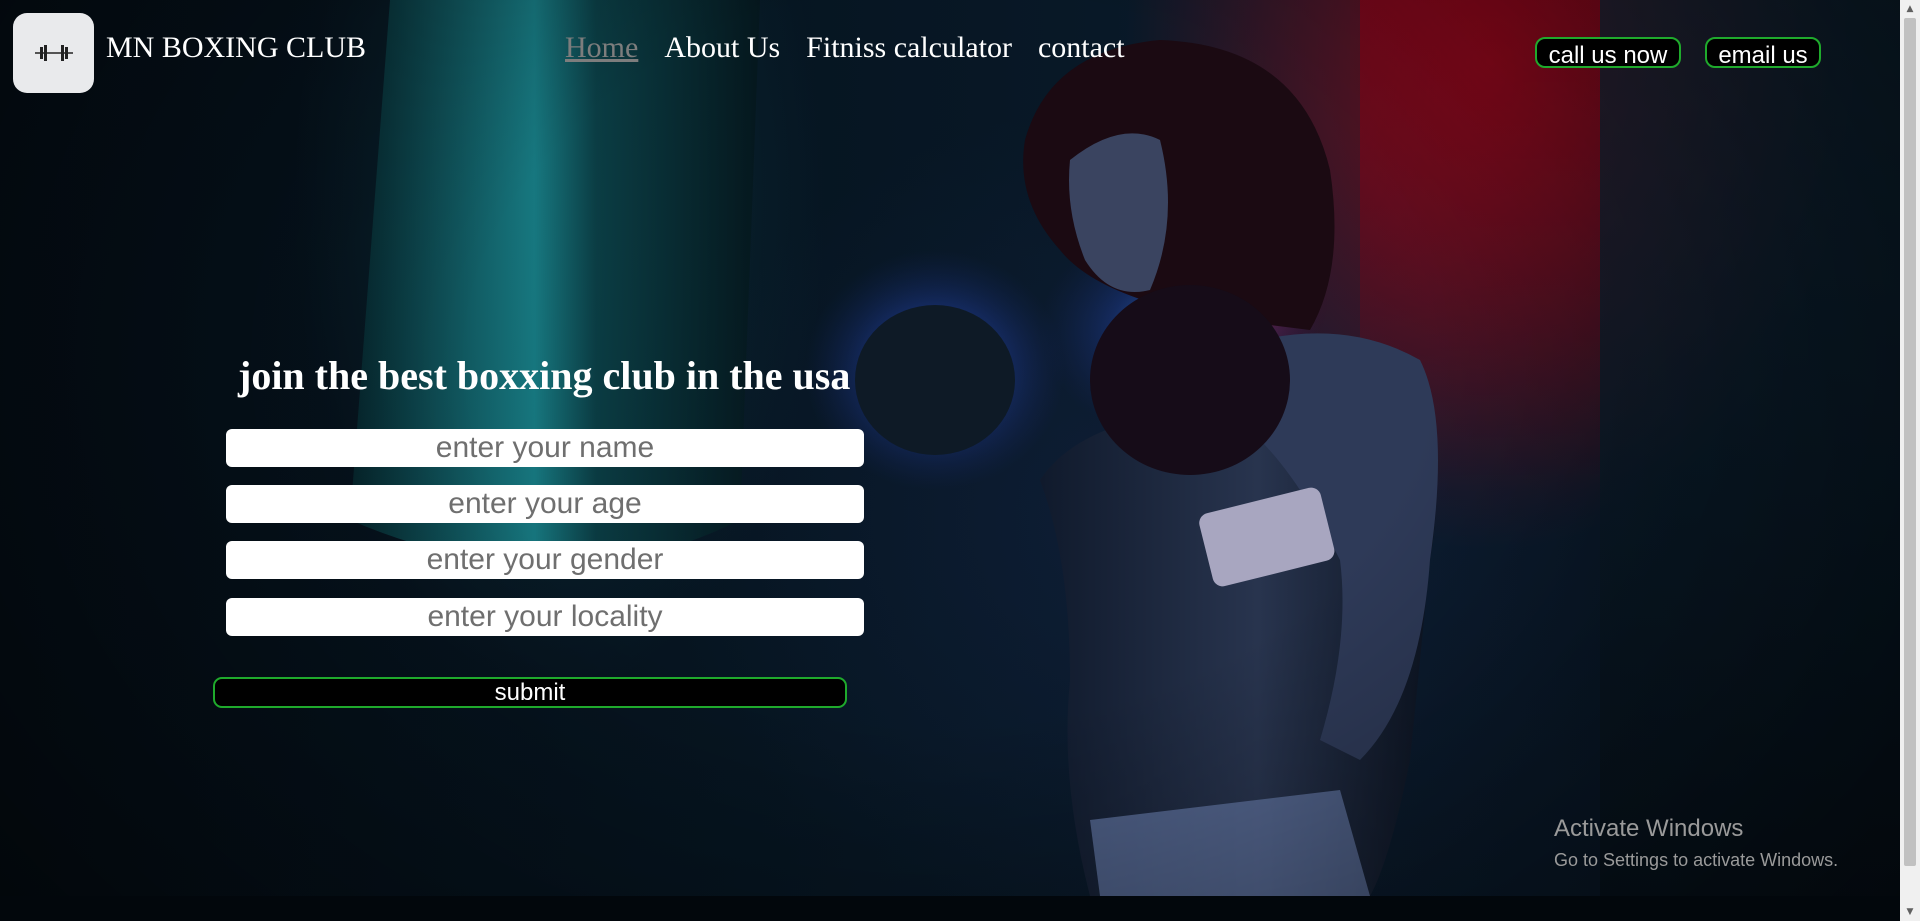 This screenshot has width=1920, height=921. I want to click on dumbbell-icon, so click(53, 53).